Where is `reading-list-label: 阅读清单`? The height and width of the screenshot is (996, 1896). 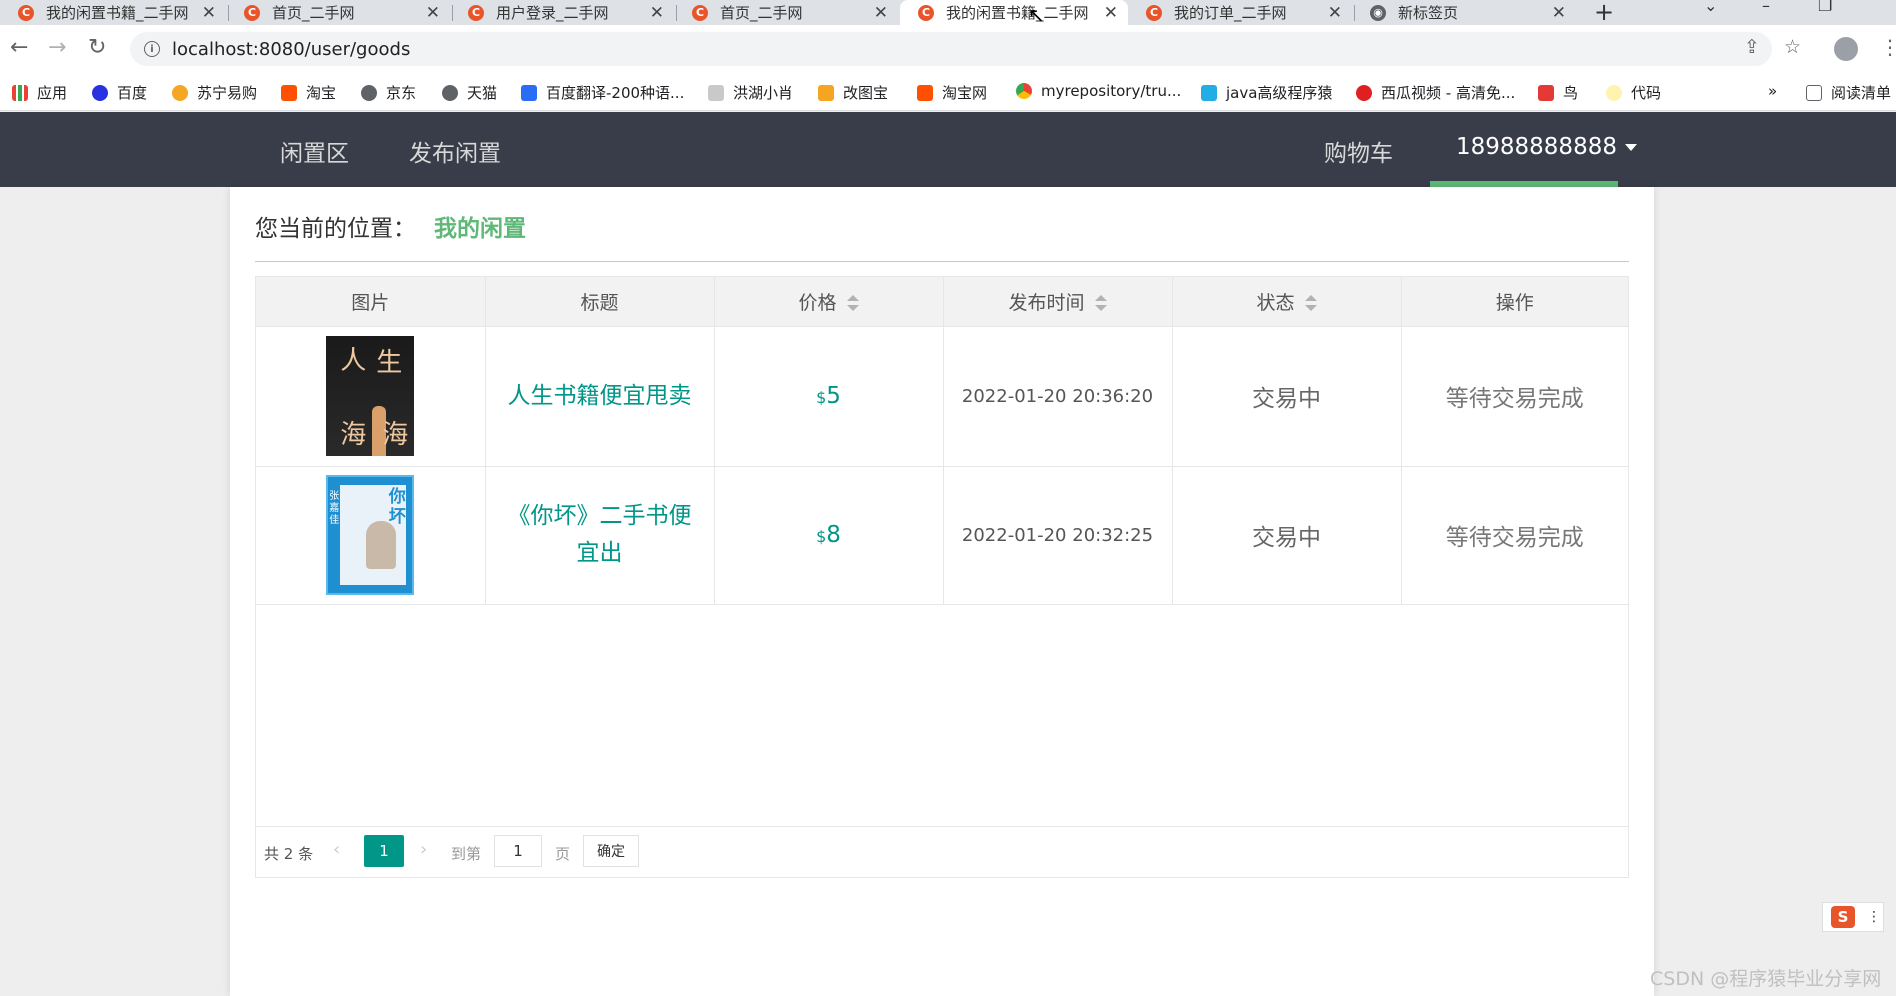 reading-list-label: 阅读清单 is located at coordinates (1861, 93).